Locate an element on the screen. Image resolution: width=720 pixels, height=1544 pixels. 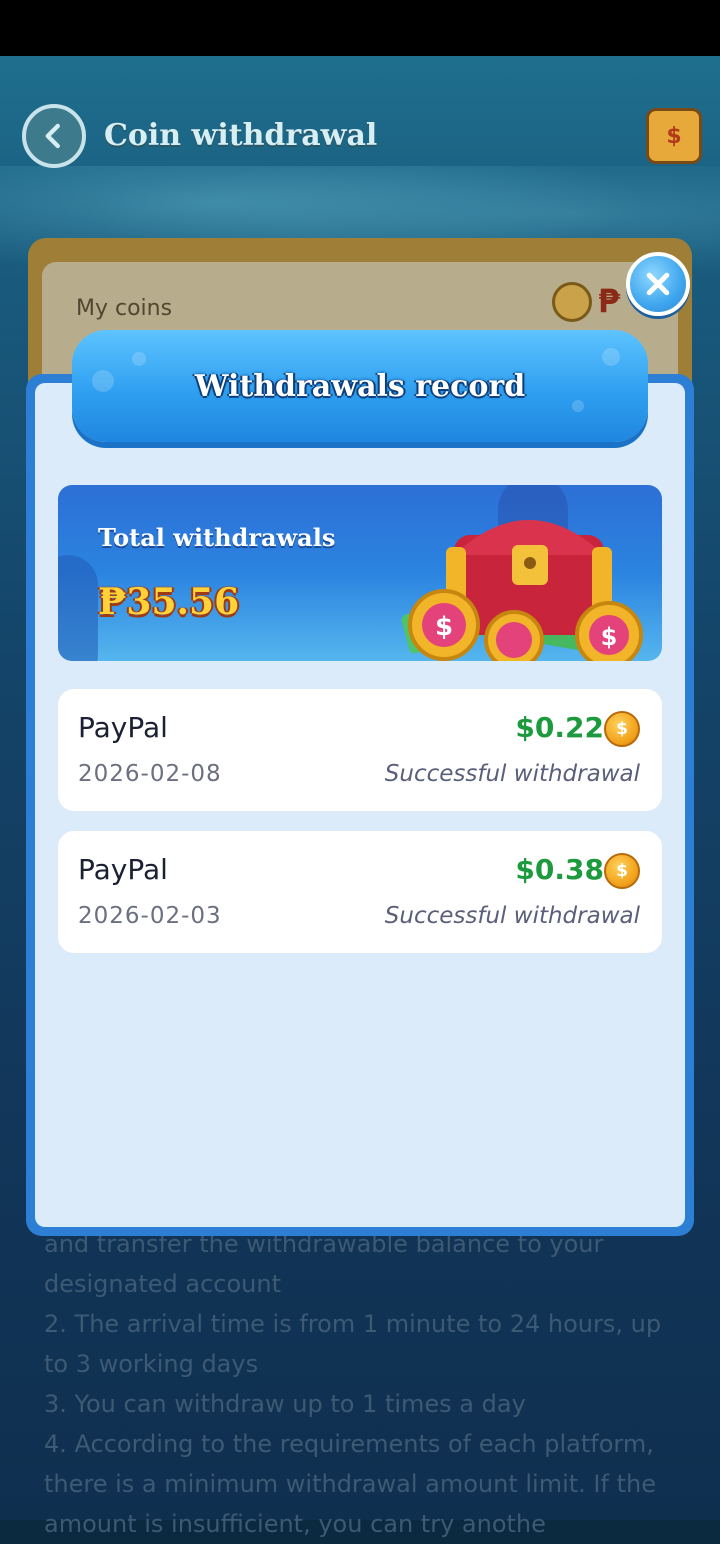
record-date: 2026-02-03 is located at coordinates (150, 916).